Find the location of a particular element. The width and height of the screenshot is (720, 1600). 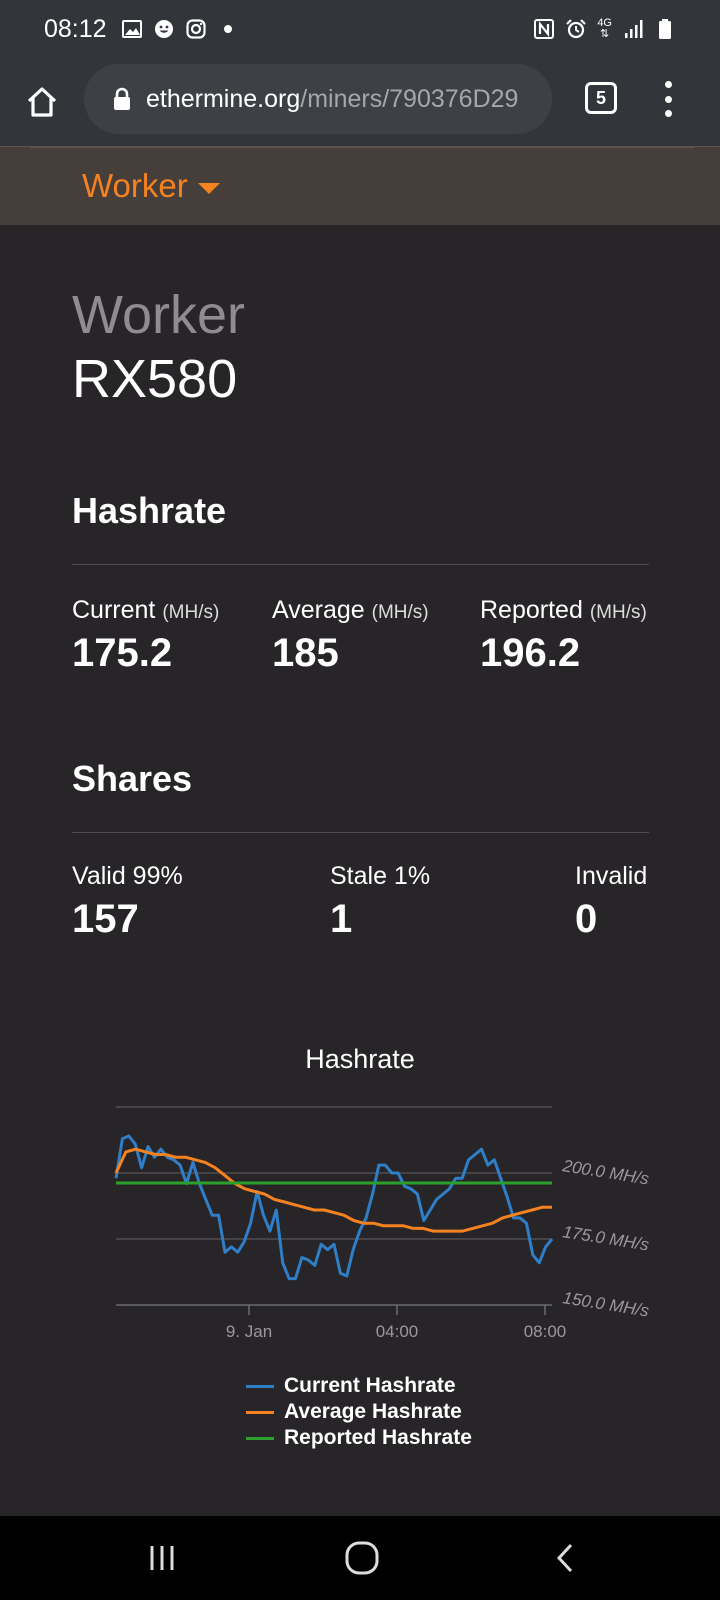

nfc-icon is located at coordinates (544, 29).